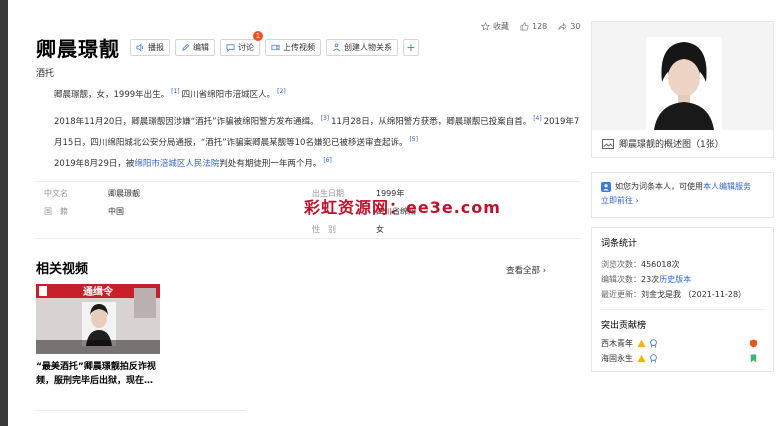 The image size is (783, 426). I want to click on info-val-gender: 女, so click(380, 229).